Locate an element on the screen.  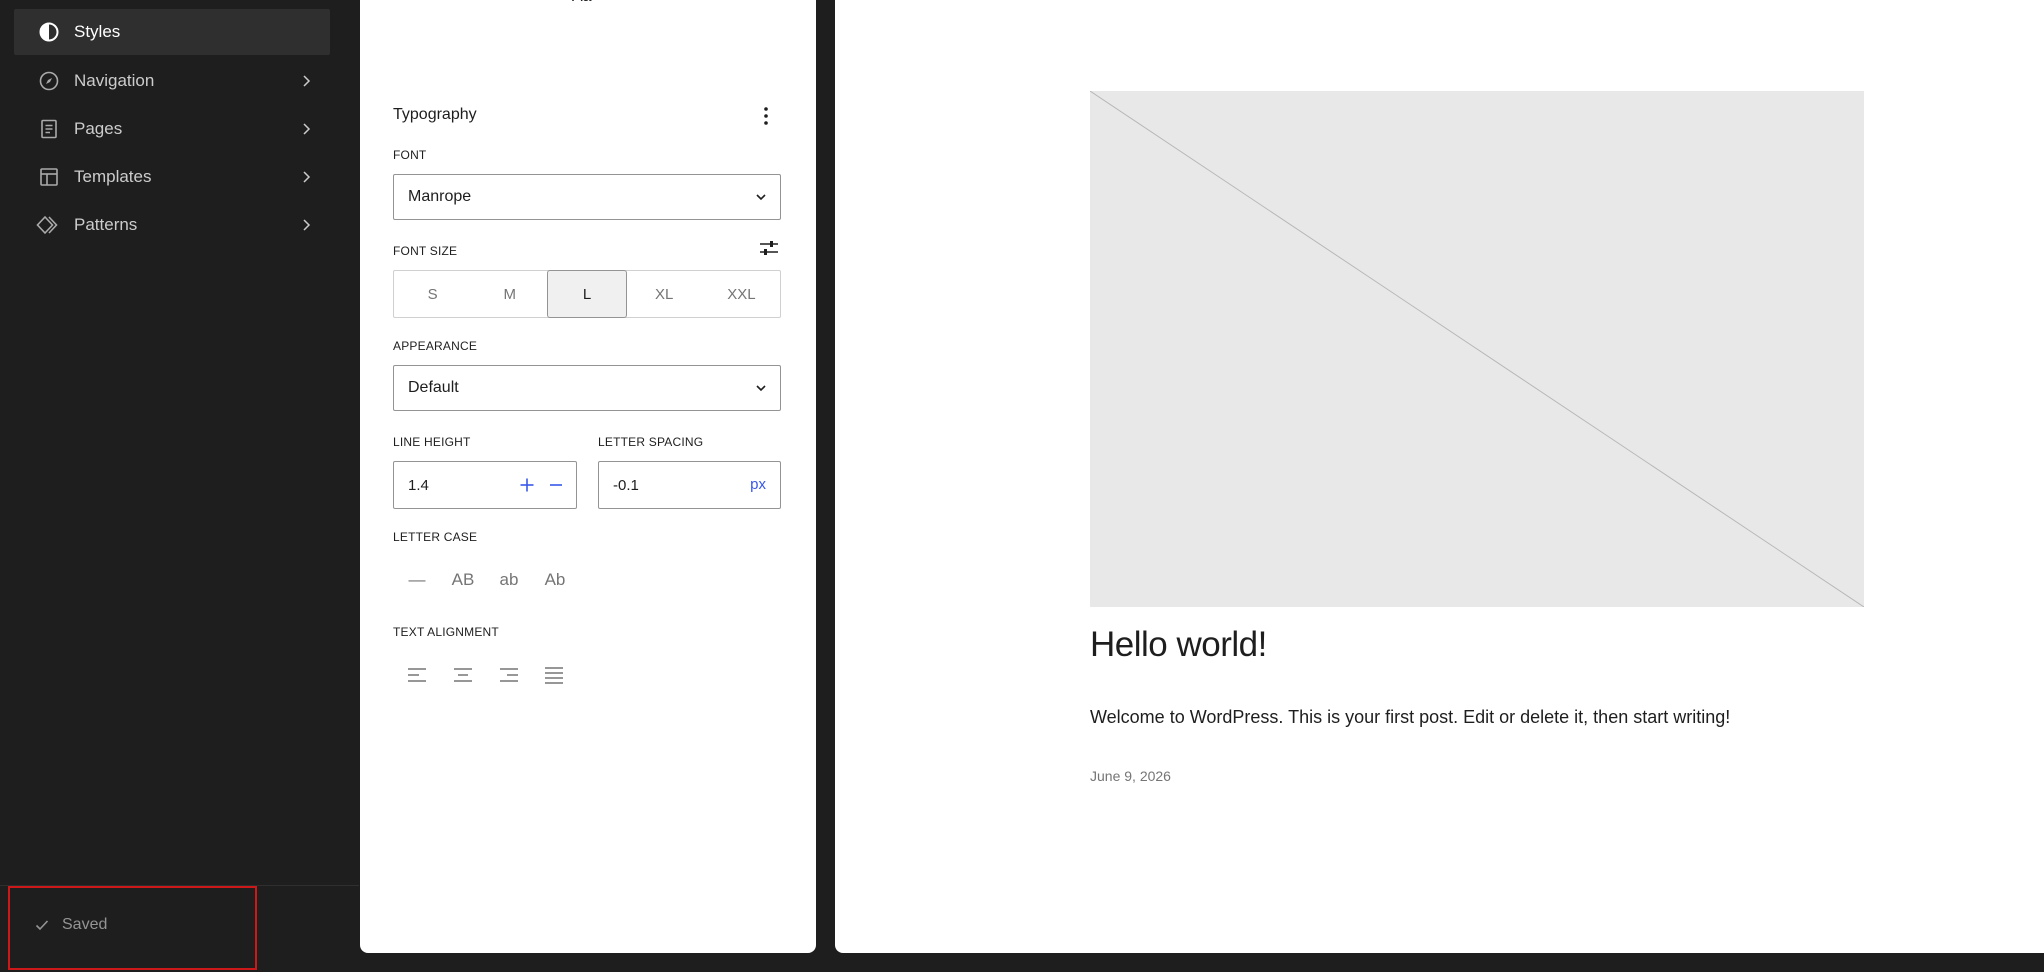
plus-icon is located at coordinates (527, 485).